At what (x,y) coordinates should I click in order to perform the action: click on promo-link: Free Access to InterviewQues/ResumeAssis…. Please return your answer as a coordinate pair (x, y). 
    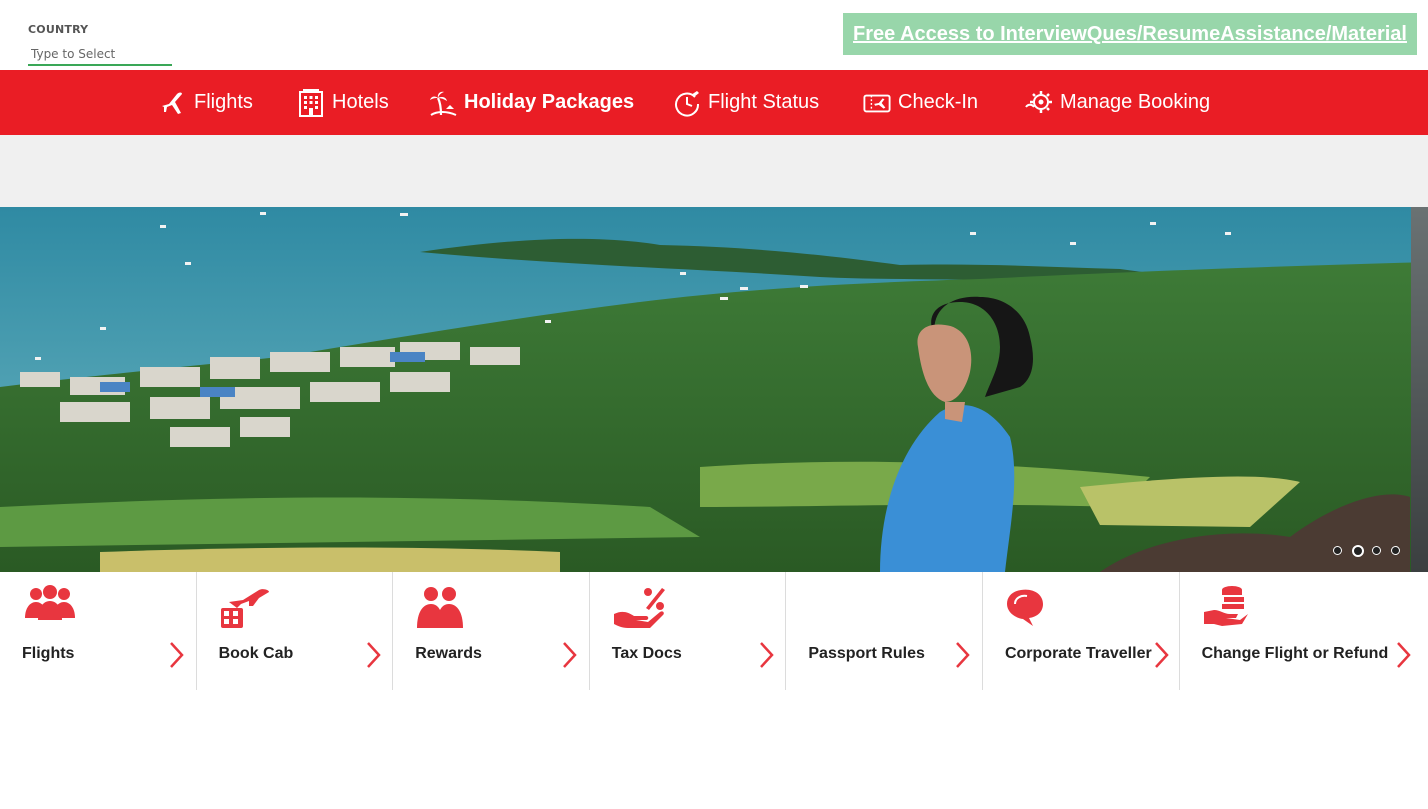
    Looking at the image, I should click on (1130, 34).